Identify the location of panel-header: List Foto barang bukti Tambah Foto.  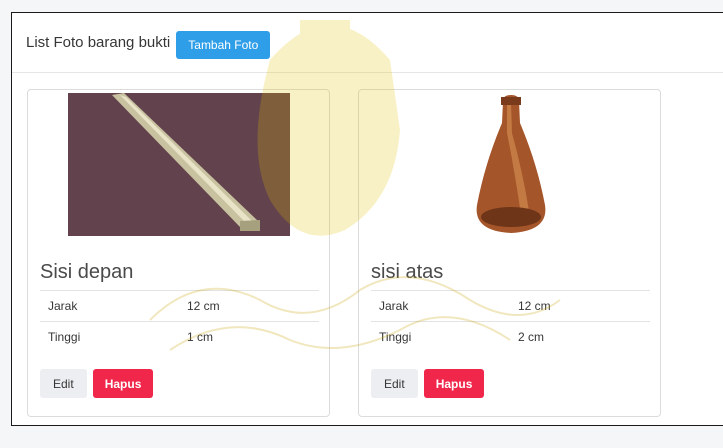
(367, 43).